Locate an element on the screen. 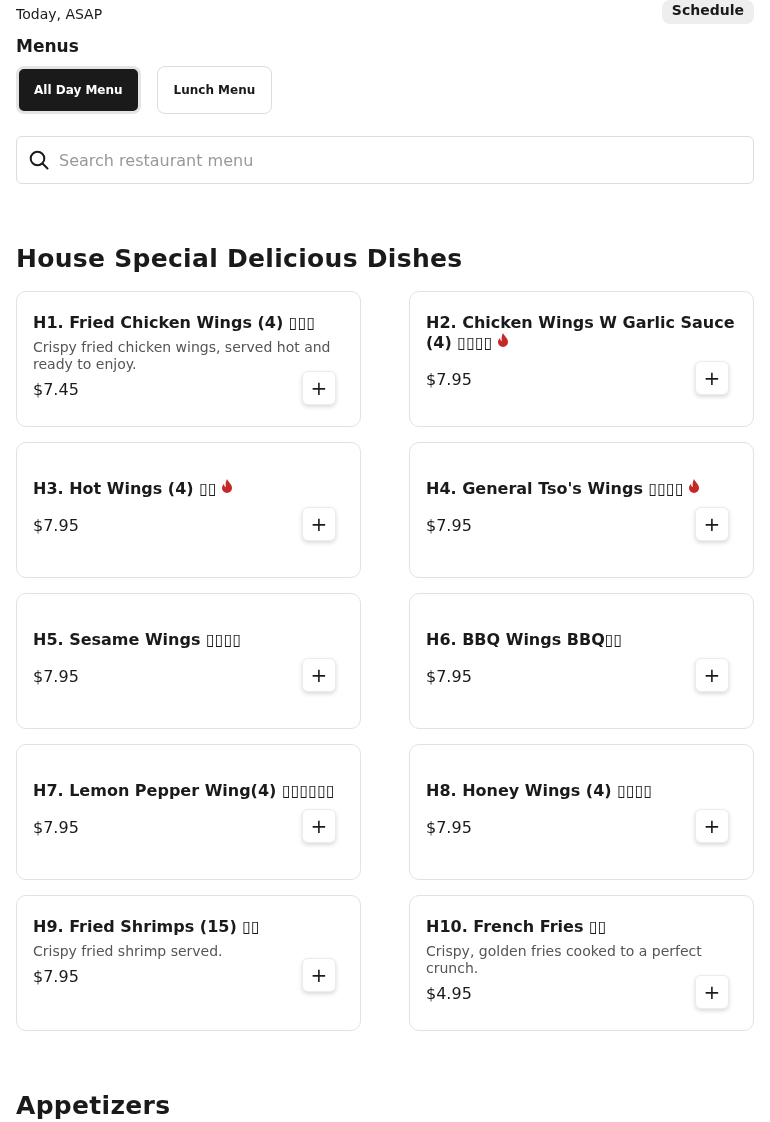 Image resolution: width=770 pixels, height=1122 pixels. dish-name: H2. Chicken Wings W Garlic Sauce (4) ▯▯▯▯ is located at coordinates (581, 333).